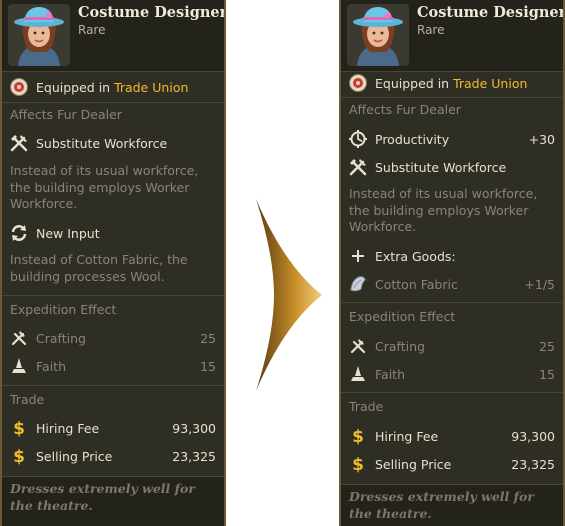 Image resolution: width=565 pixels, height=526 pixels. Describe the element at coordinates (68, 233) in the screenshot. I see `effect-title: New Input` at that location.